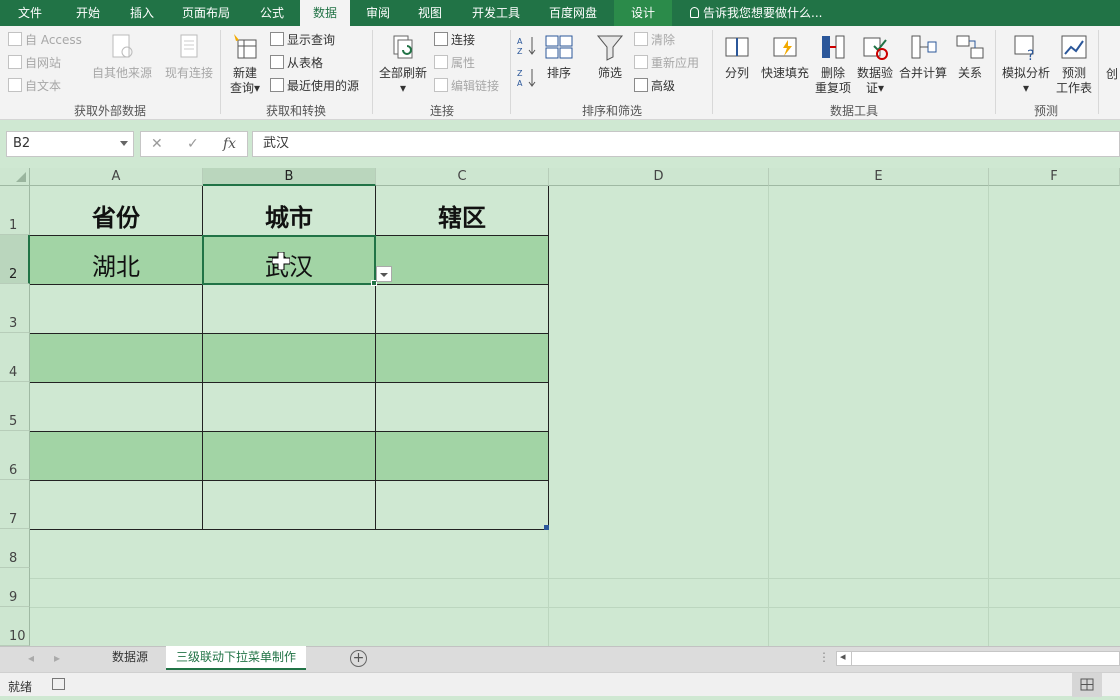 The width and height of the screenshot is (1120, 700). What do you see at coordinates (57, 658) in the screenshot?
I see `scroll-right-icon: ▸` at bounding box center [57, 658].